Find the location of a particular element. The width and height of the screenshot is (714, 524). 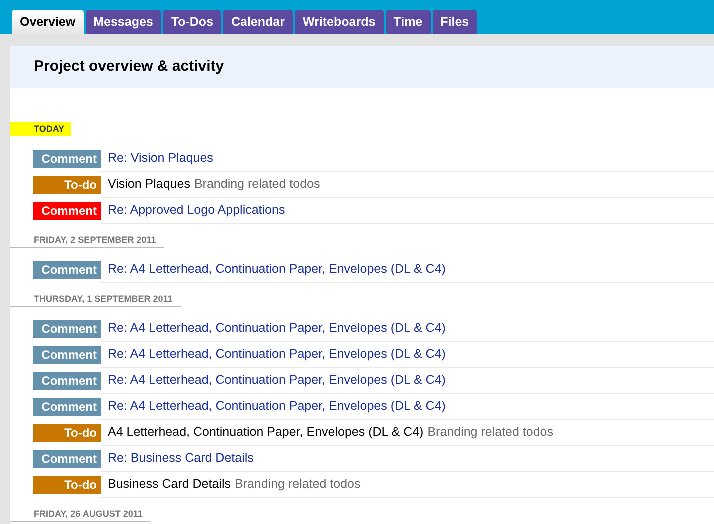

date-heading: TODAY is located at coordinates (40, 129).